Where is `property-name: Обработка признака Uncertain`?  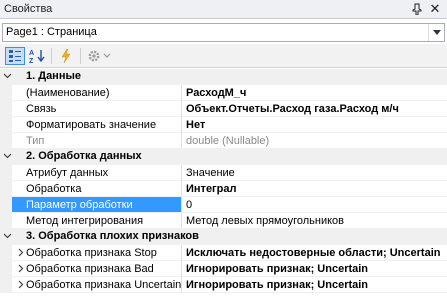 property-name: Обработка признака Uncertain is located at coordinates (97, 285).